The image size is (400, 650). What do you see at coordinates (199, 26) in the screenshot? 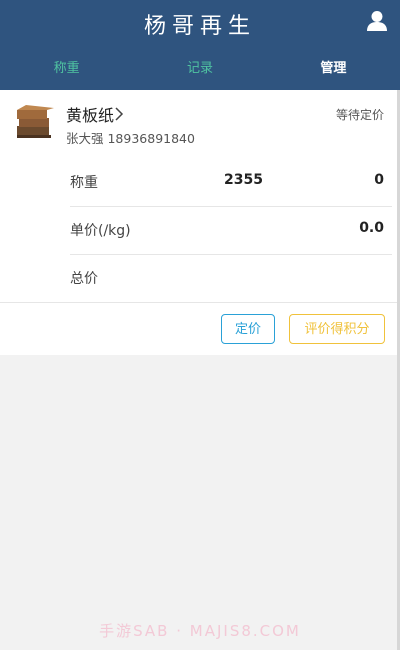
I see `app-title: 杨哥再生` at bounding box center [199, 26].